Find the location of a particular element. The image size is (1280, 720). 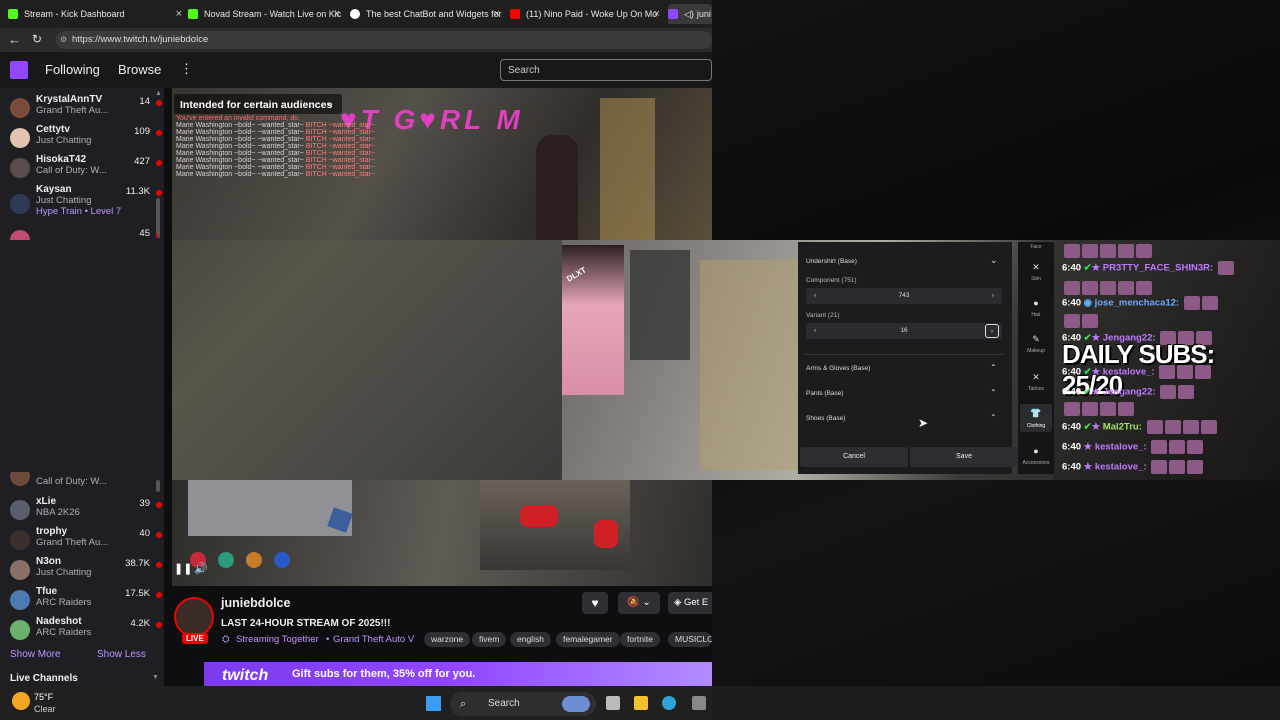

browser-tab: The best ChatBot and Widgets for × is located at coordinates (426, 14).